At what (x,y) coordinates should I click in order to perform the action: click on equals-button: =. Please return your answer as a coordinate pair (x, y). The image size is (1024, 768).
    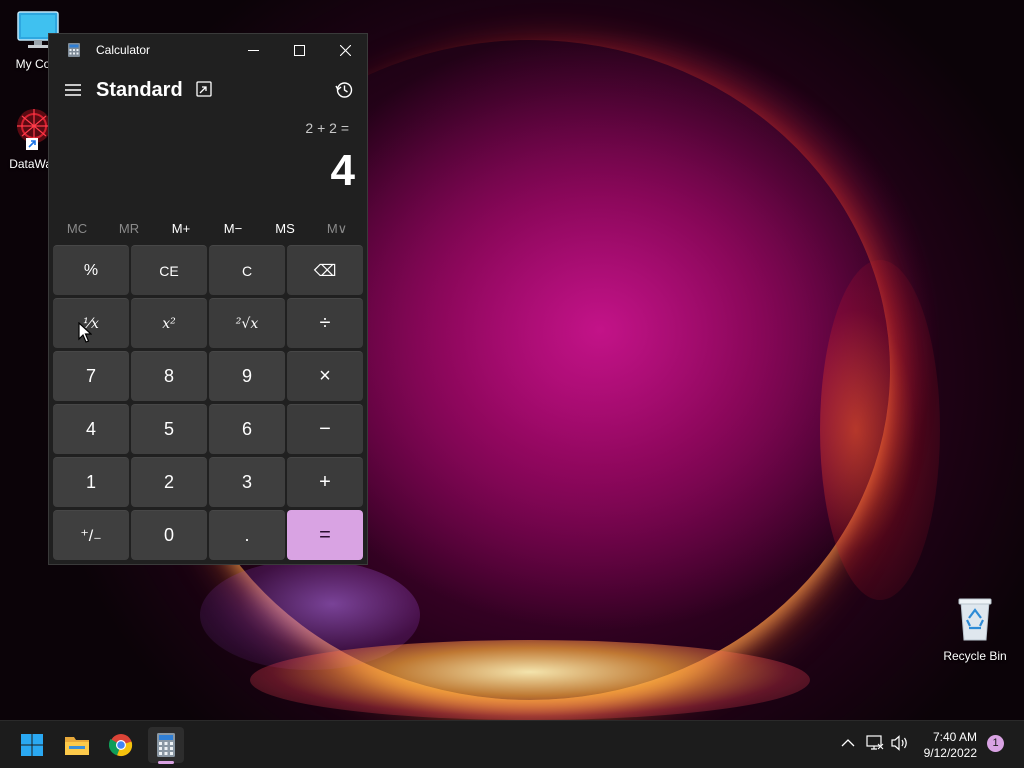
    Looking at the image, I should click on (325, 535).